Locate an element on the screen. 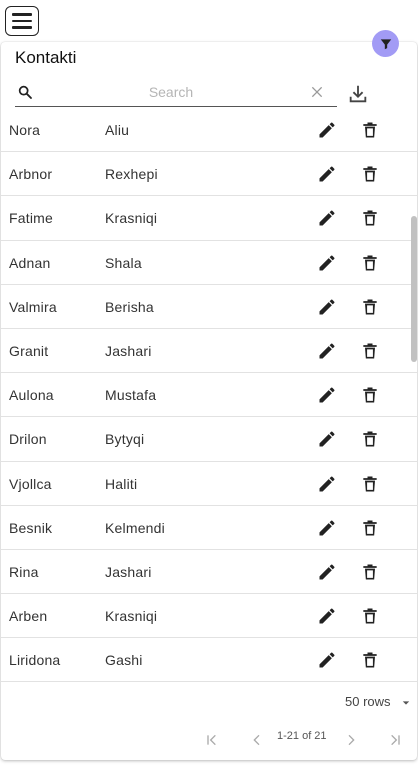  last-page-icon is located at coordinates (395, 740).